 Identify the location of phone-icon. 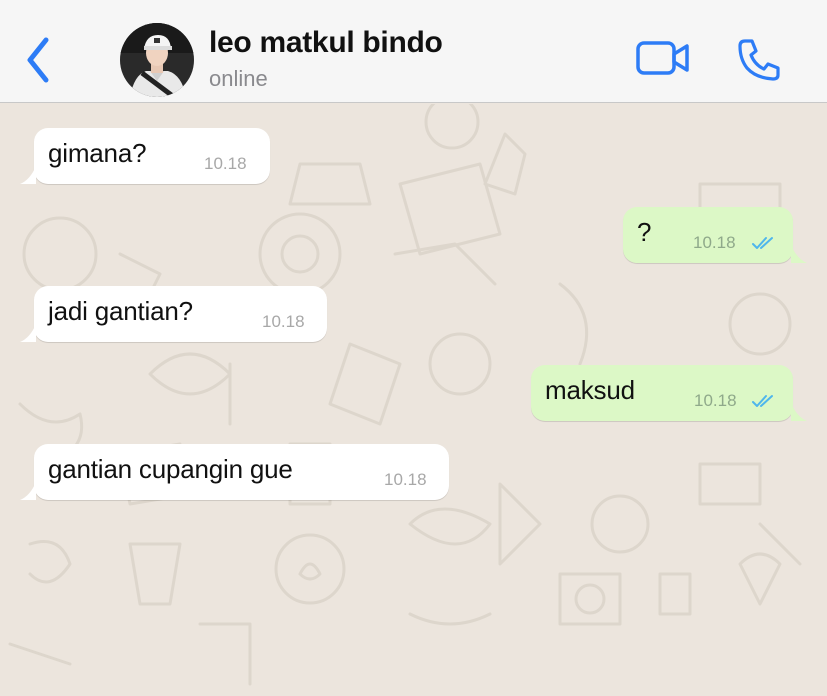
(759, 60).